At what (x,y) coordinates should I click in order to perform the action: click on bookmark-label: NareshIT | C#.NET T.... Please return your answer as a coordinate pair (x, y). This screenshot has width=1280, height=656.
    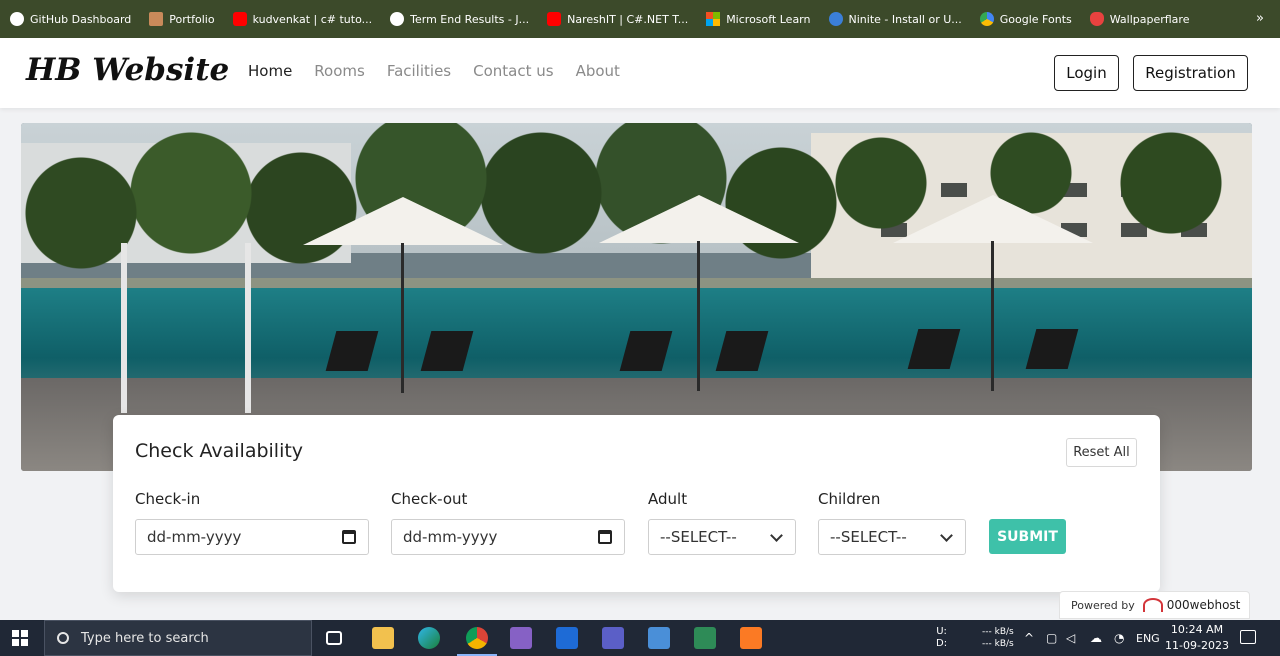
    Looking at the image, I should click on (628, 19).